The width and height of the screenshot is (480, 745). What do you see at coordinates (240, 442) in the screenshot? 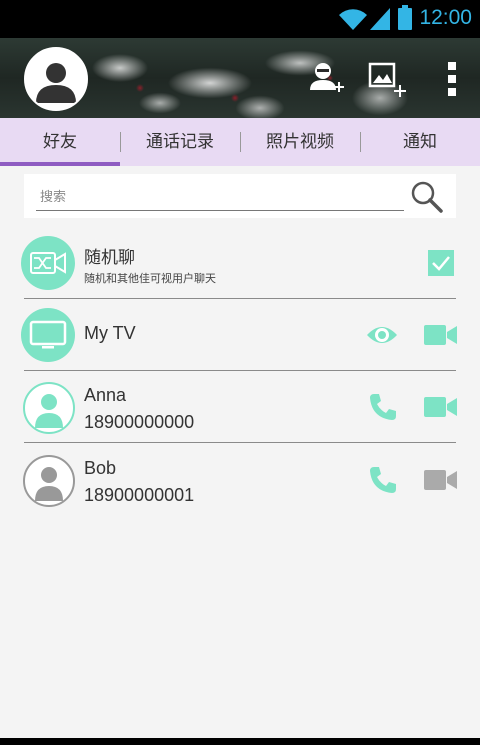
I see `row-divider` at bounding box center [240, 442].